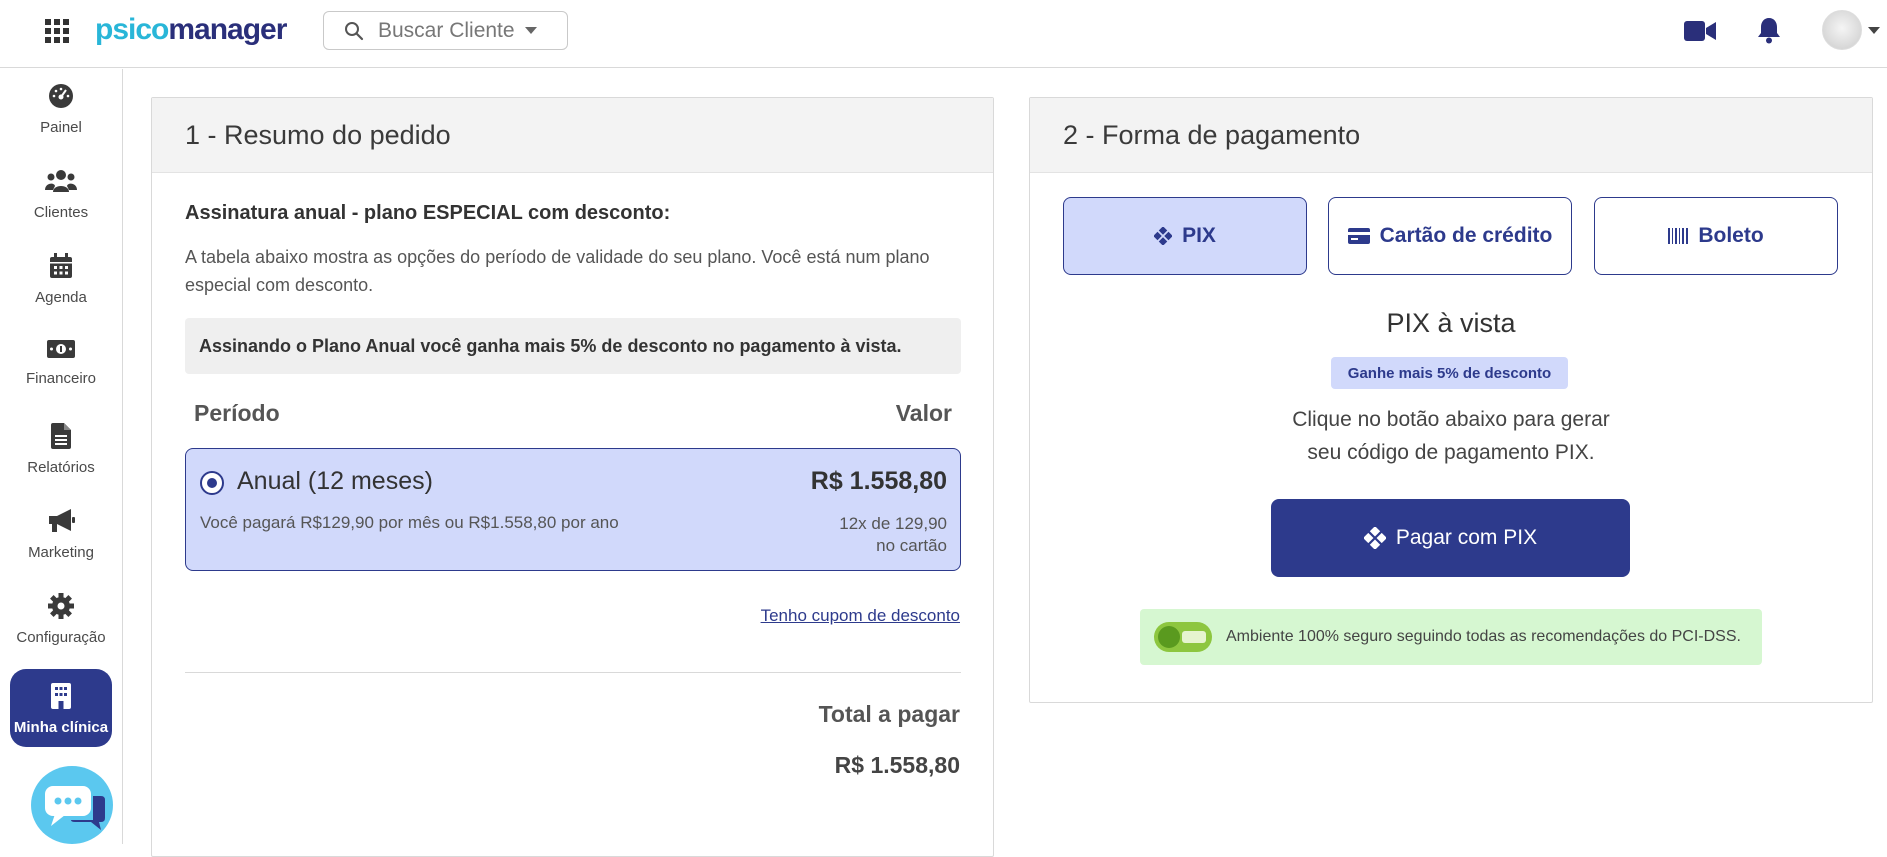 The width and height of the screenshot is (1887, 857). Describe the element at coordinates (897, 765) in the screenshot. I see `total-value: R$ 1.558,80` at that location.